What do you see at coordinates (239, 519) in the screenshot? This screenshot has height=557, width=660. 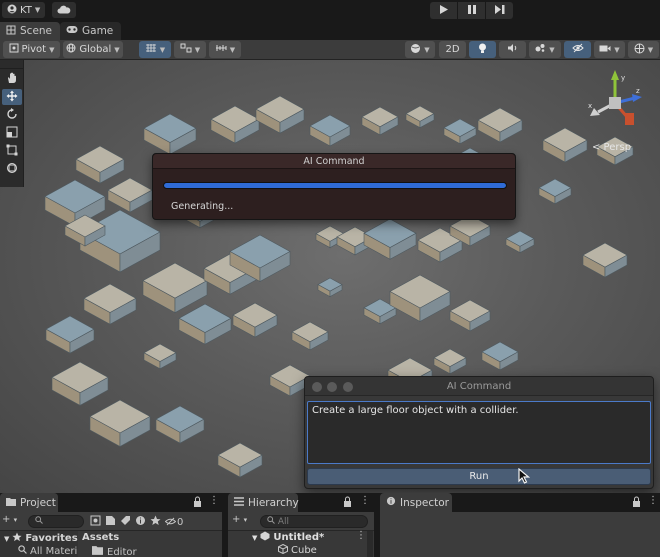 I see `create-object-button: + ▾` at bounding box center [239, 519].